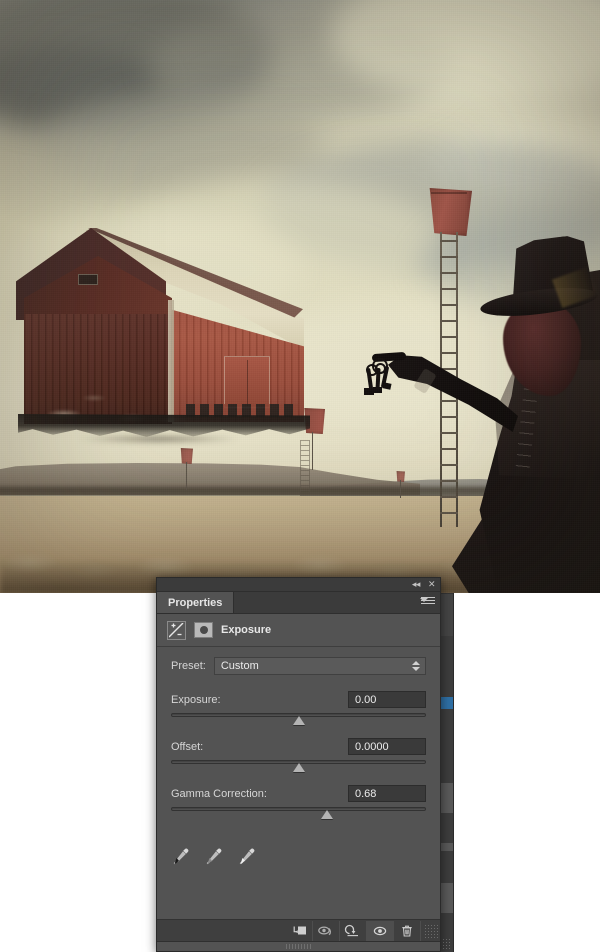 Image resolution: width=600 pixels, height=952 pixels. What do you see at coordinates (298, 708) in the screenshot?
I see `exposure-slider-group: Exposure: 0.00` at bounding box center [298, 708].